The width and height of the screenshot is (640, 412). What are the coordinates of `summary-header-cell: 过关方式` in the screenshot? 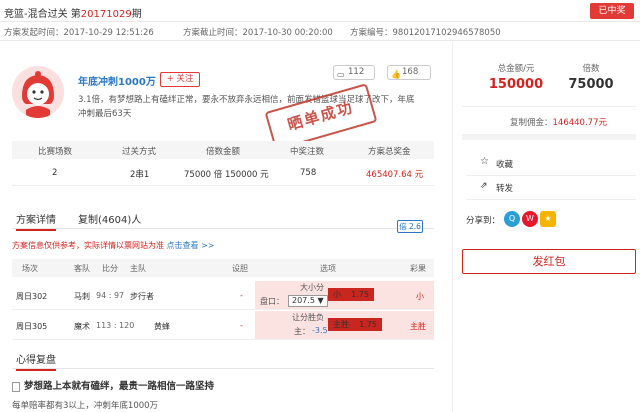 It's located at (139, 152).